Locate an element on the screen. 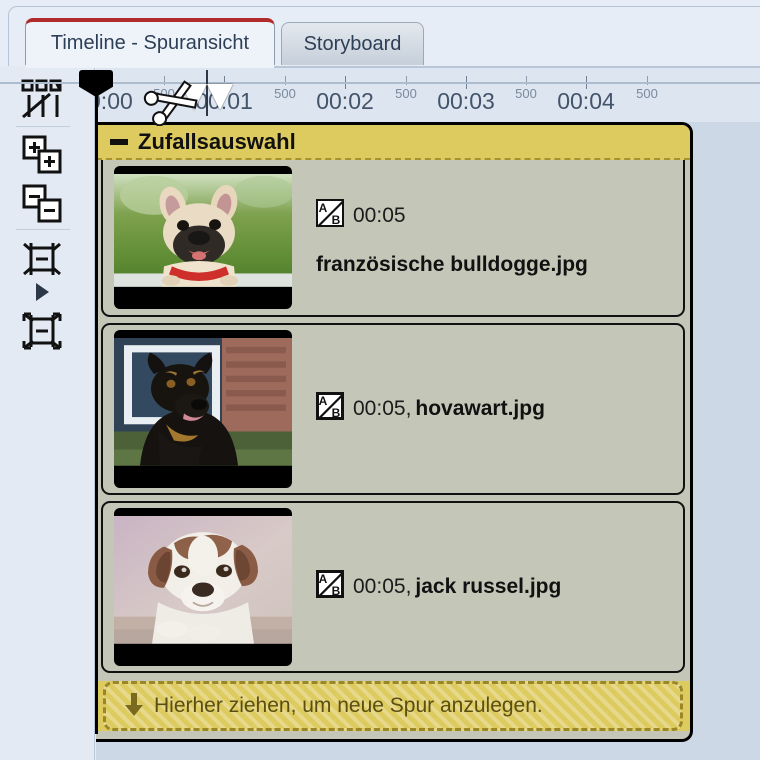 This screenshot has height=760, width=760. track-title: Zufallsauswahl is located at coordinates (217, 141).